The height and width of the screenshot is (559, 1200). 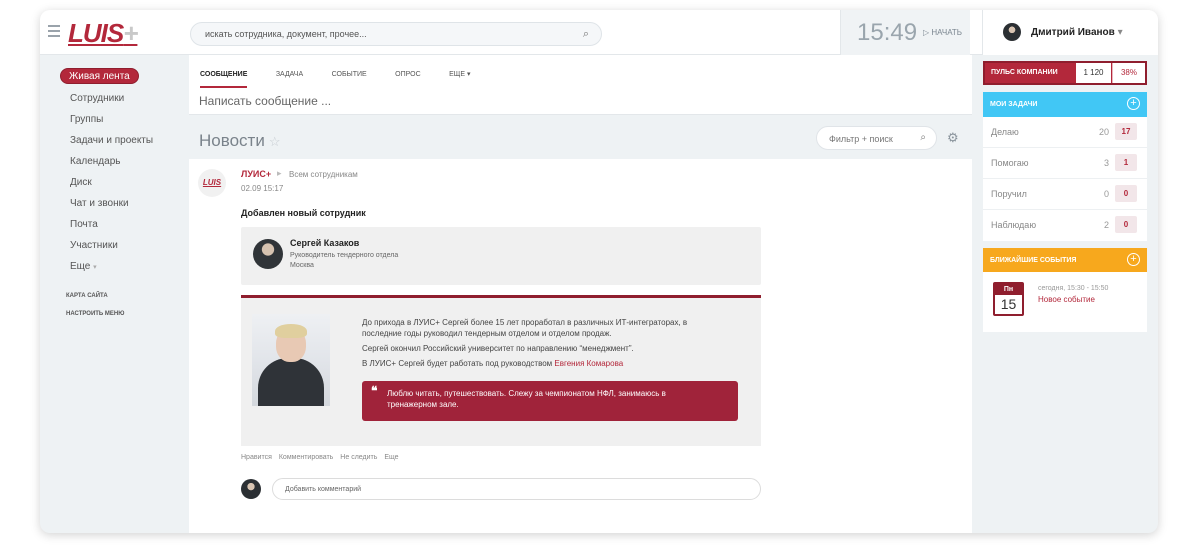 I want to click on employee-name: Сергей Казаков, so click(x=324, y=243).